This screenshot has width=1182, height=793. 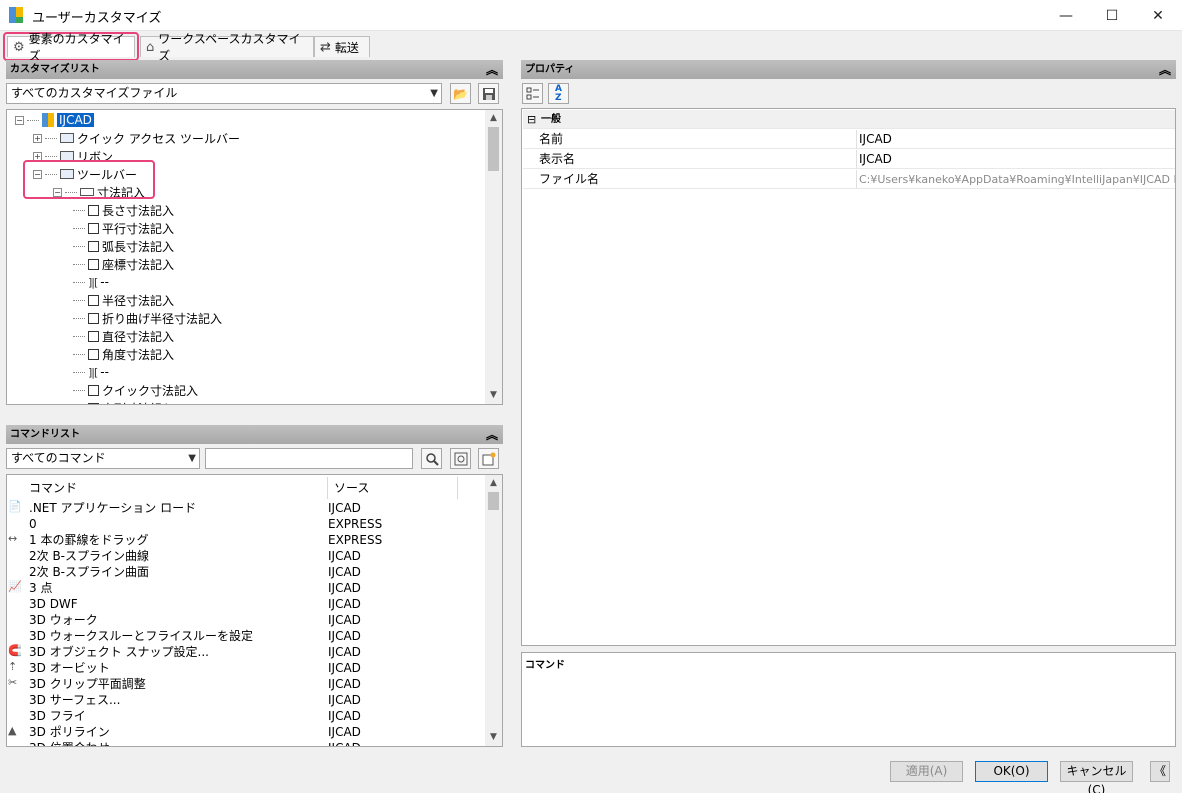 What do you see at coordinates (558, 93) in the screenshot?
I see `sort-az-button: AZ` at bounding box center [558, 93].